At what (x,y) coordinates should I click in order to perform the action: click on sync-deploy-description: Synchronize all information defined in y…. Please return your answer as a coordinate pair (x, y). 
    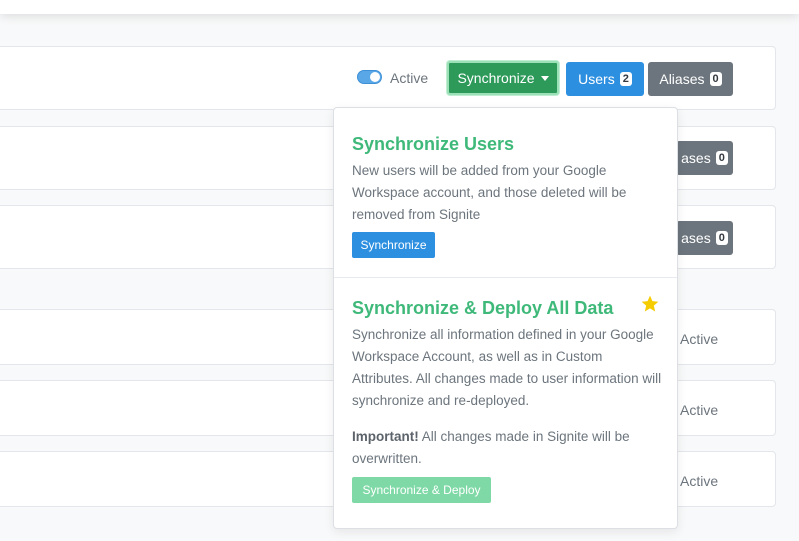
    Looking at the image, I should click on (507, 367).